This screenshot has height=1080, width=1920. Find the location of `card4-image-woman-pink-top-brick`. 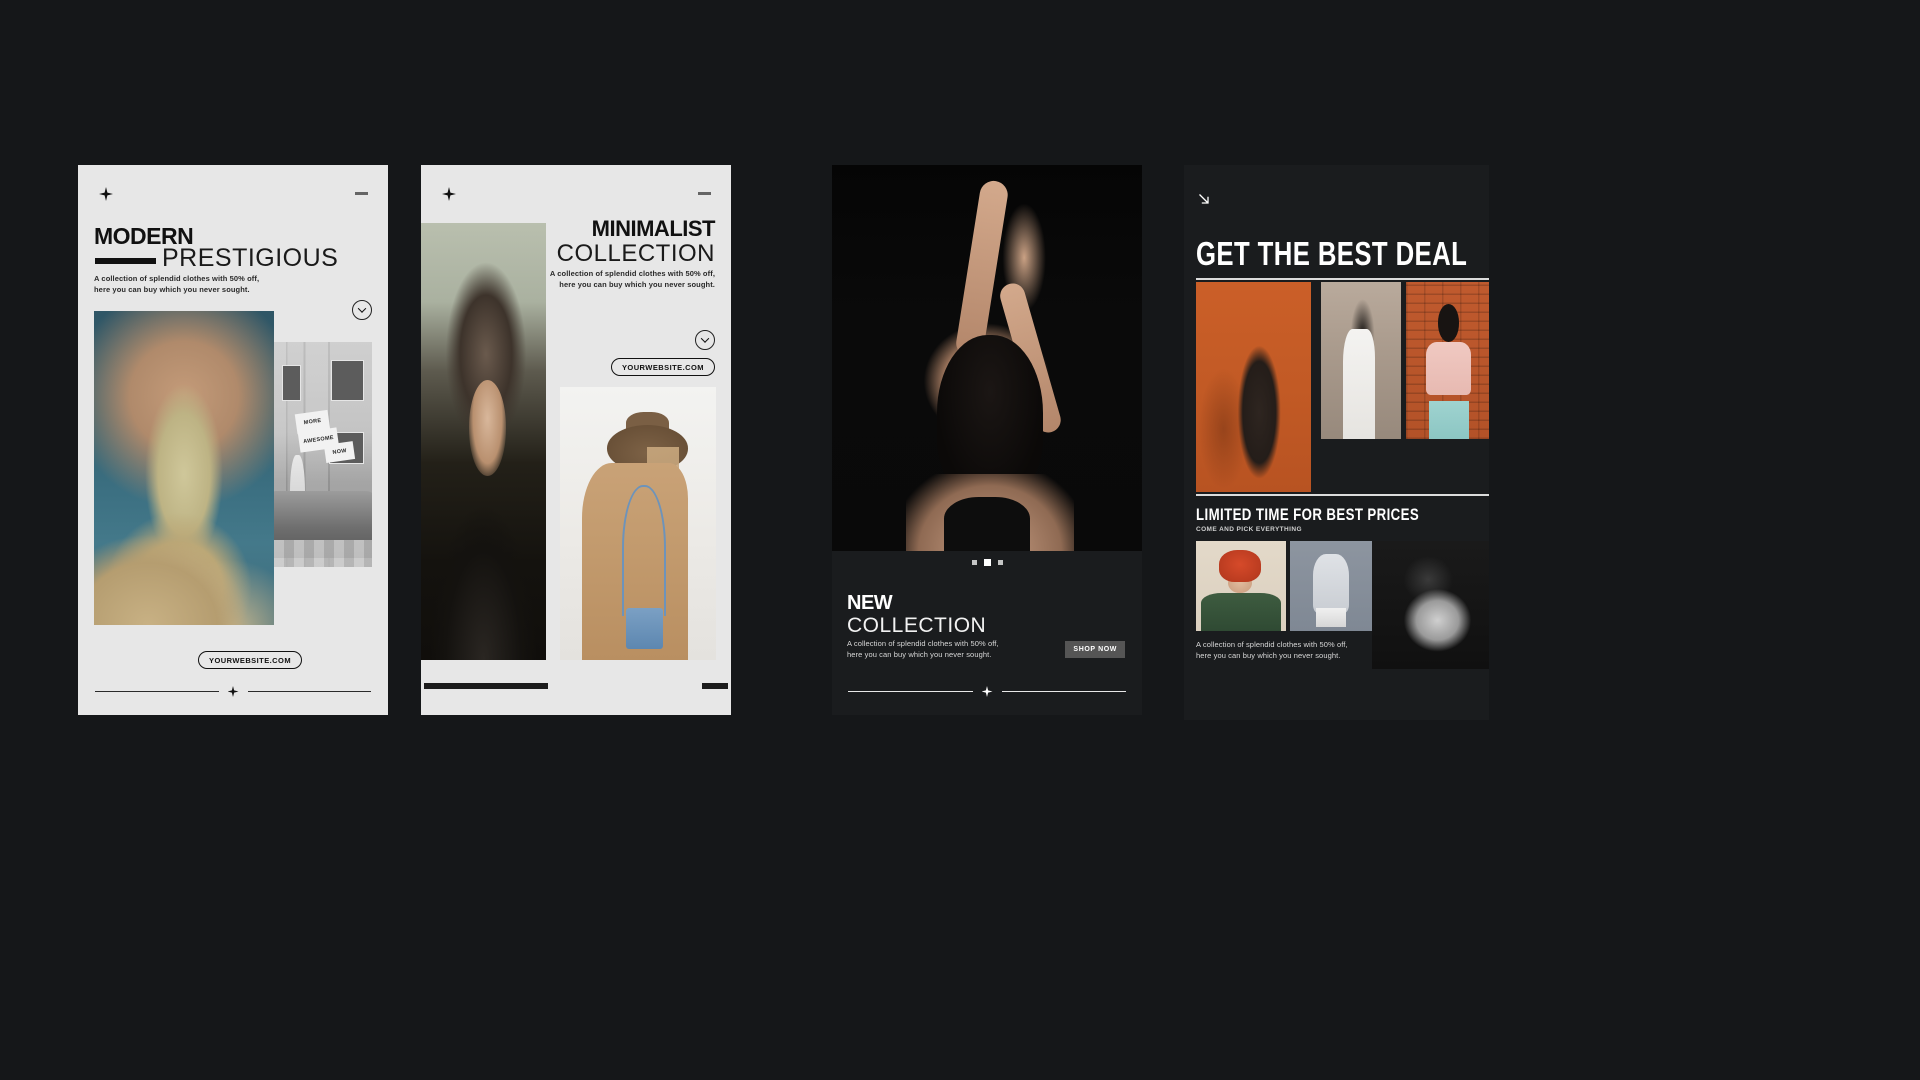

card4-image-woman-pink-top-brick is located at coordinates (1447, 360).